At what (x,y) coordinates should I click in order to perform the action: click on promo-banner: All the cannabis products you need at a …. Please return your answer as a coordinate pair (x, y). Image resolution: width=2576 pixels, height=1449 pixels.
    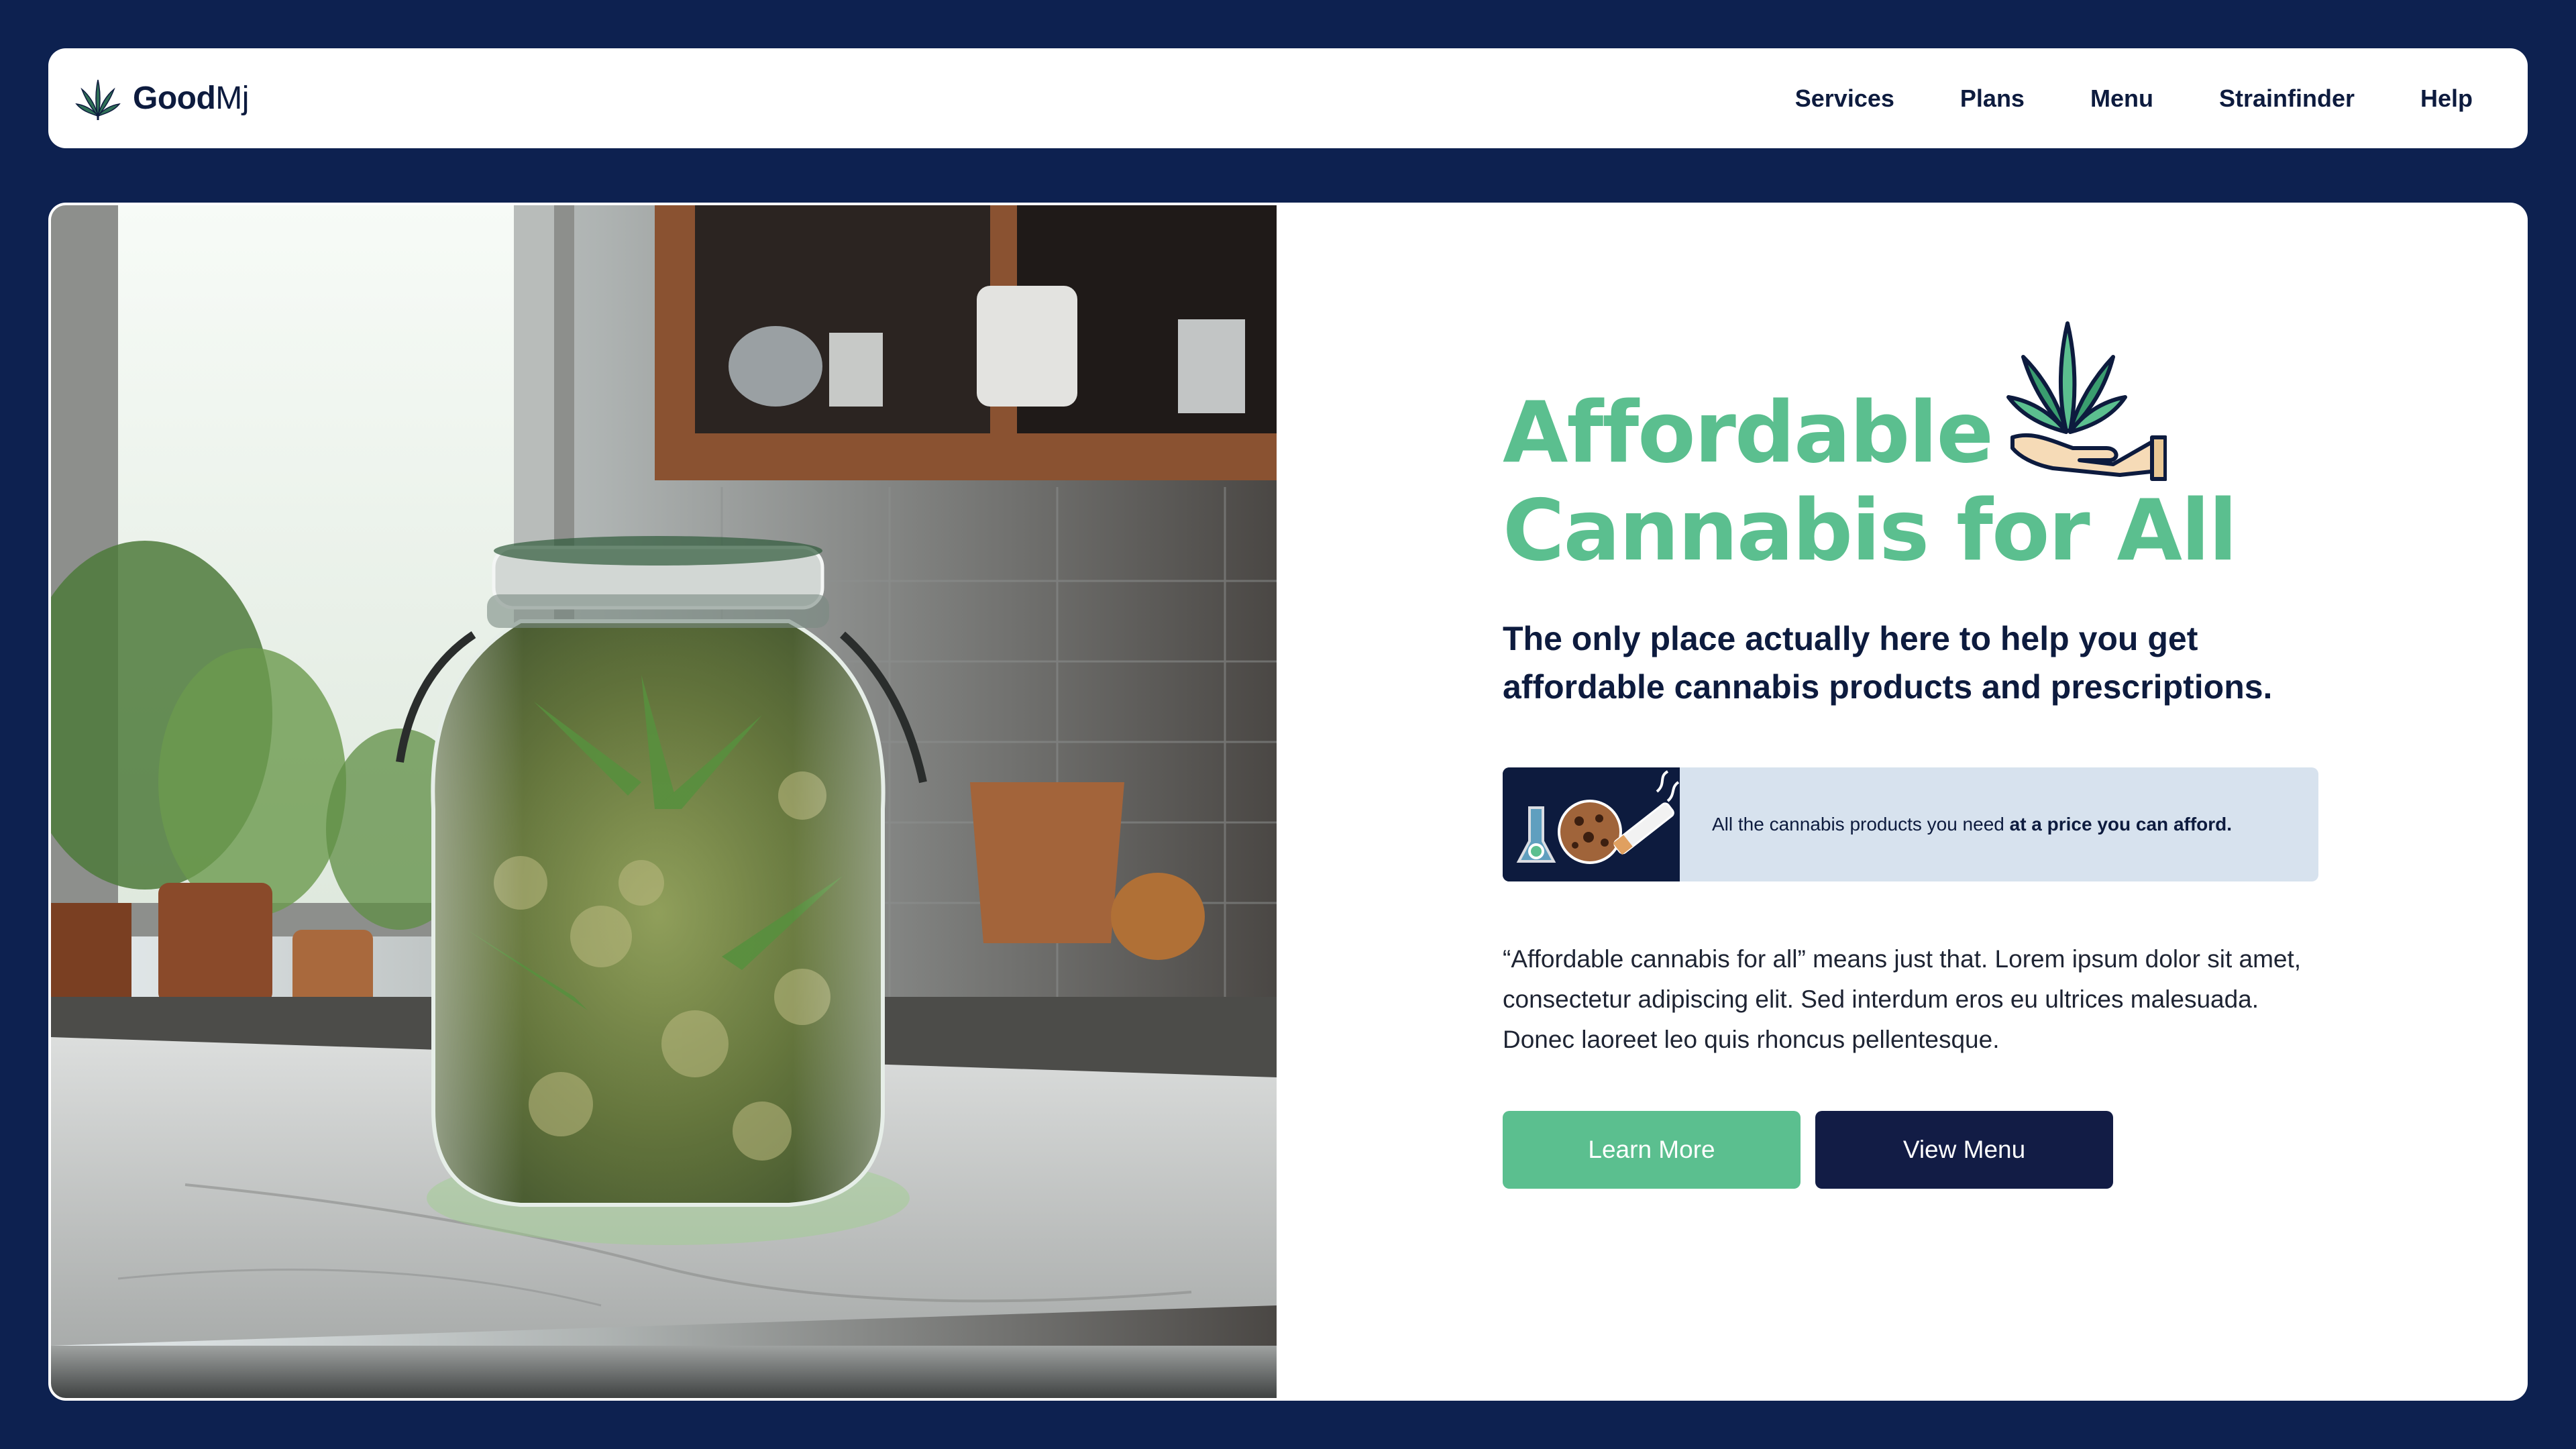
    Looking at the image, I should click on (1910, 824).